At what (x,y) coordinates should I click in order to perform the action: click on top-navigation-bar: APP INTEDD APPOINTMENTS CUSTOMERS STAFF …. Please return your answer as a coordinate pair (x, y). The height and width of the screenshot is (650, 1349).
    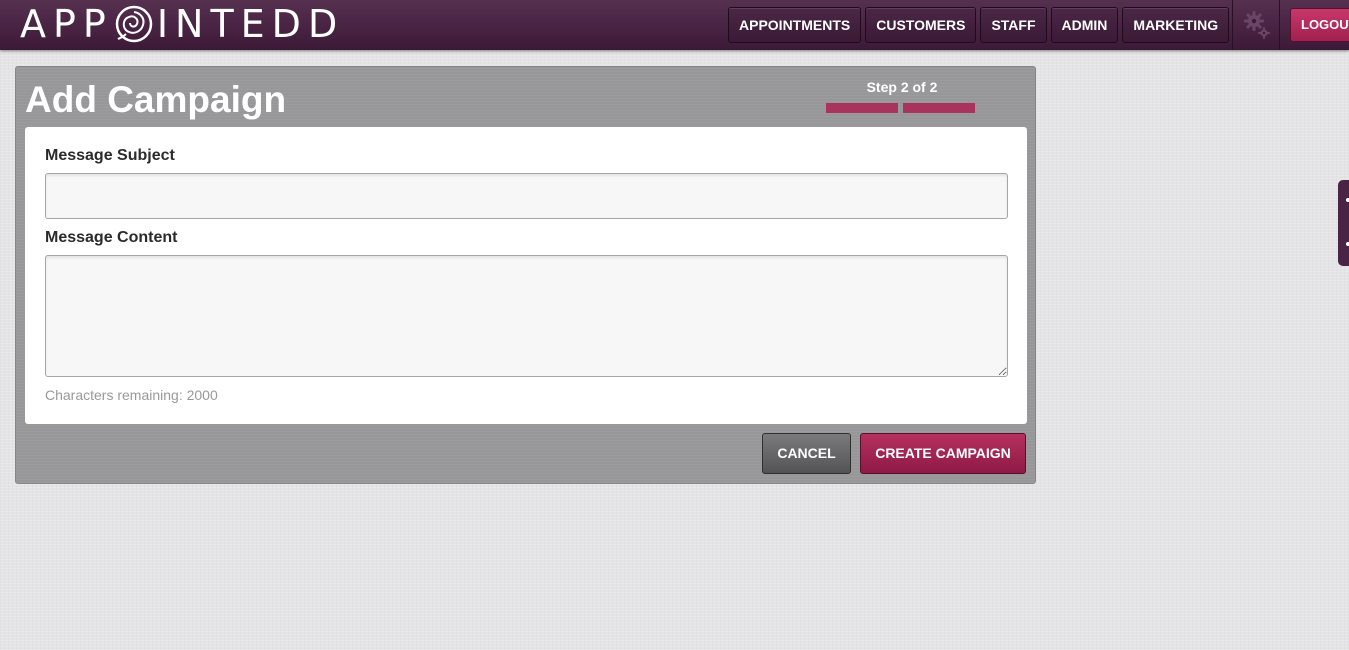
    Looking at the image, I should click on (674, 25).